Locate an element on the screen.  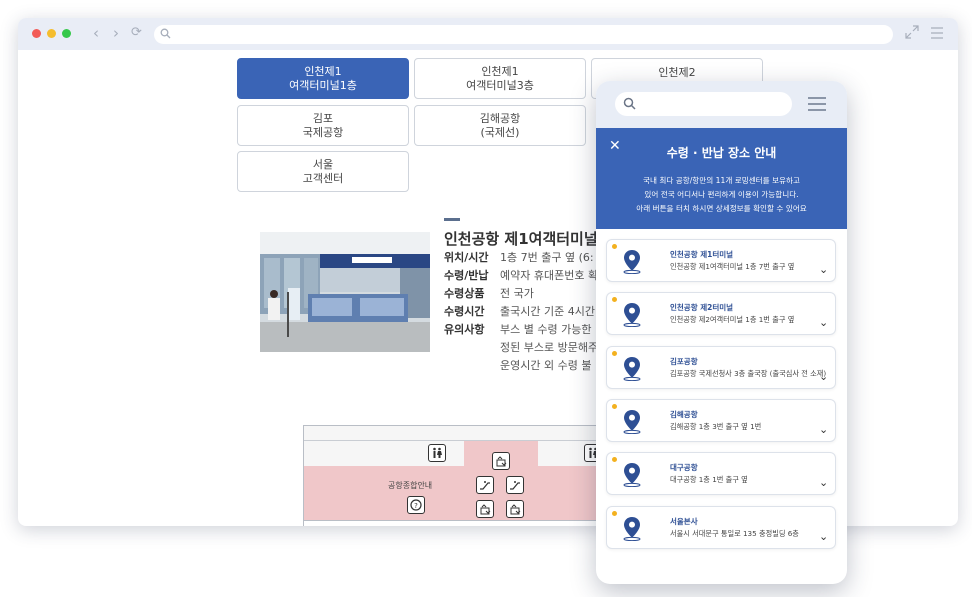
close-window-dot is located at coordinates (36, 33).